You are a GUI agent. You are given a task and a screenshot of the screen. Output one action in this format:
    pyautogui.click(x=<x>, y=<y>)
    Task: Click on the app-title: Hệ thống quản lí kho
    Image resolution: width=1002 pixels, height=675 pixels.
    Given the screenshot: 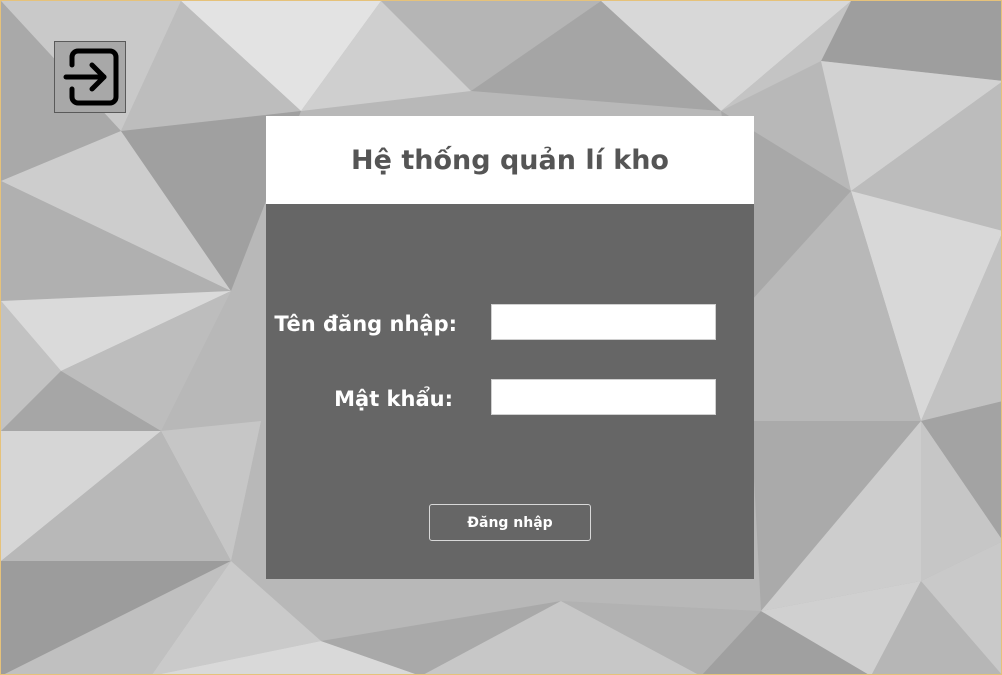 What is the action you would take?
    pyautogui.click(x=510, y=160)
    